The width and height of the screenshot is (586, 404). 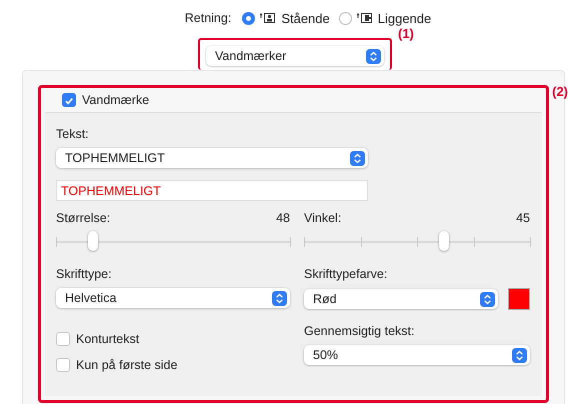 I want to click on portrait-page-icon, so click(x=268, y=18).